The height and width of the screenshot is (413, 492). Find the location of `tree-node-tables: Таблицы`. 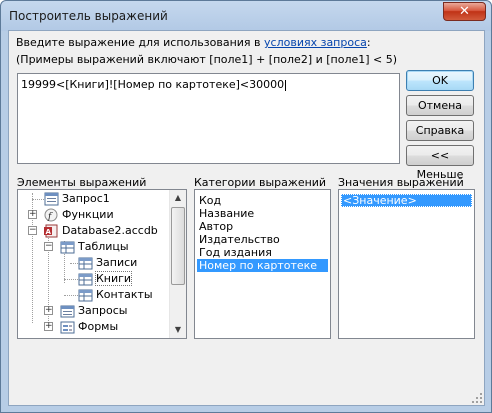

tree-node-tables: Таблицы is located at coordinates (94, 247).